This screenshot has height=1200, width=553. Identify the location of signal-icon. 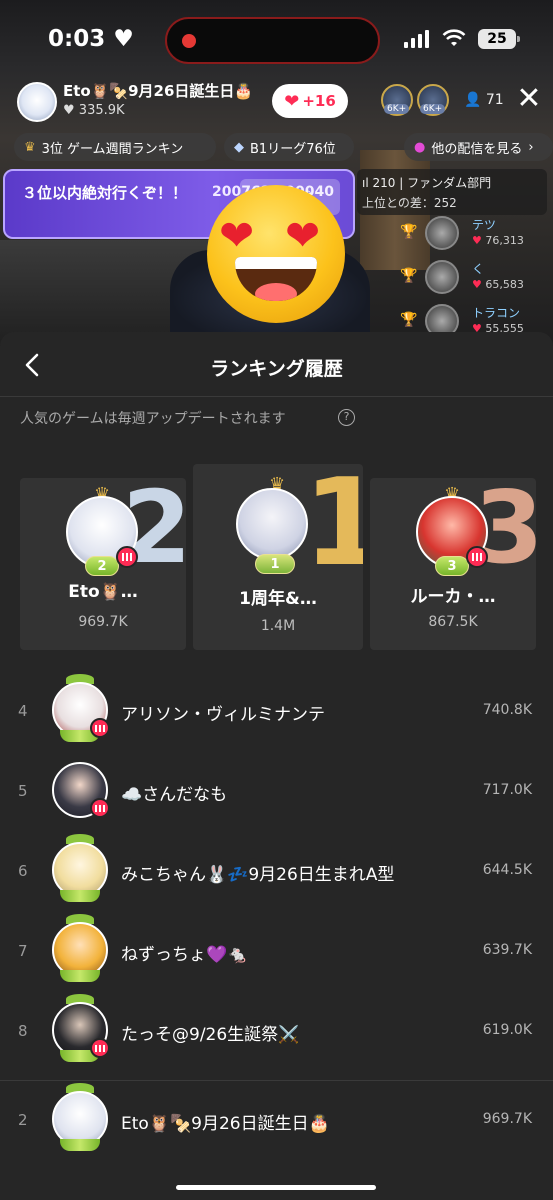
(416, 39).